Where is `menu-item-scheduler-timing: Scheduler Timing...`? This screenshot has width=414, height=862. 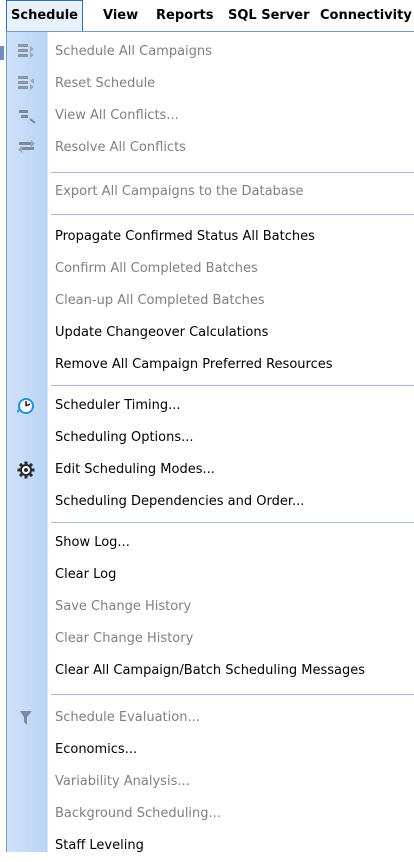
menu-item-scheduler-timing: Scheduler Timing... is located at coordinates (210, 406).